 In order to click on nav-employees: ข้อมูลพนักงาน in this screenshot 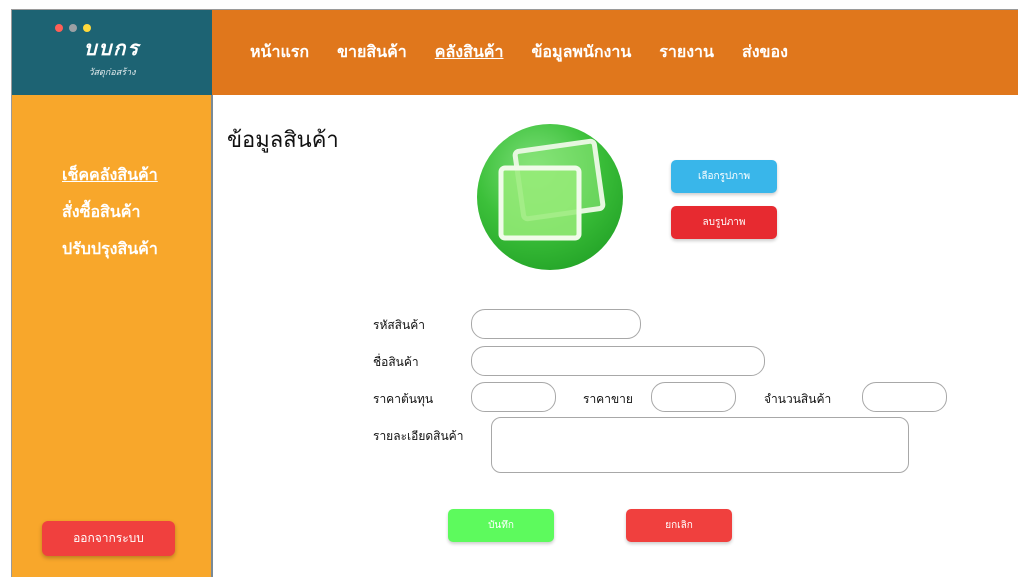, I will do `click(581, 52)`.